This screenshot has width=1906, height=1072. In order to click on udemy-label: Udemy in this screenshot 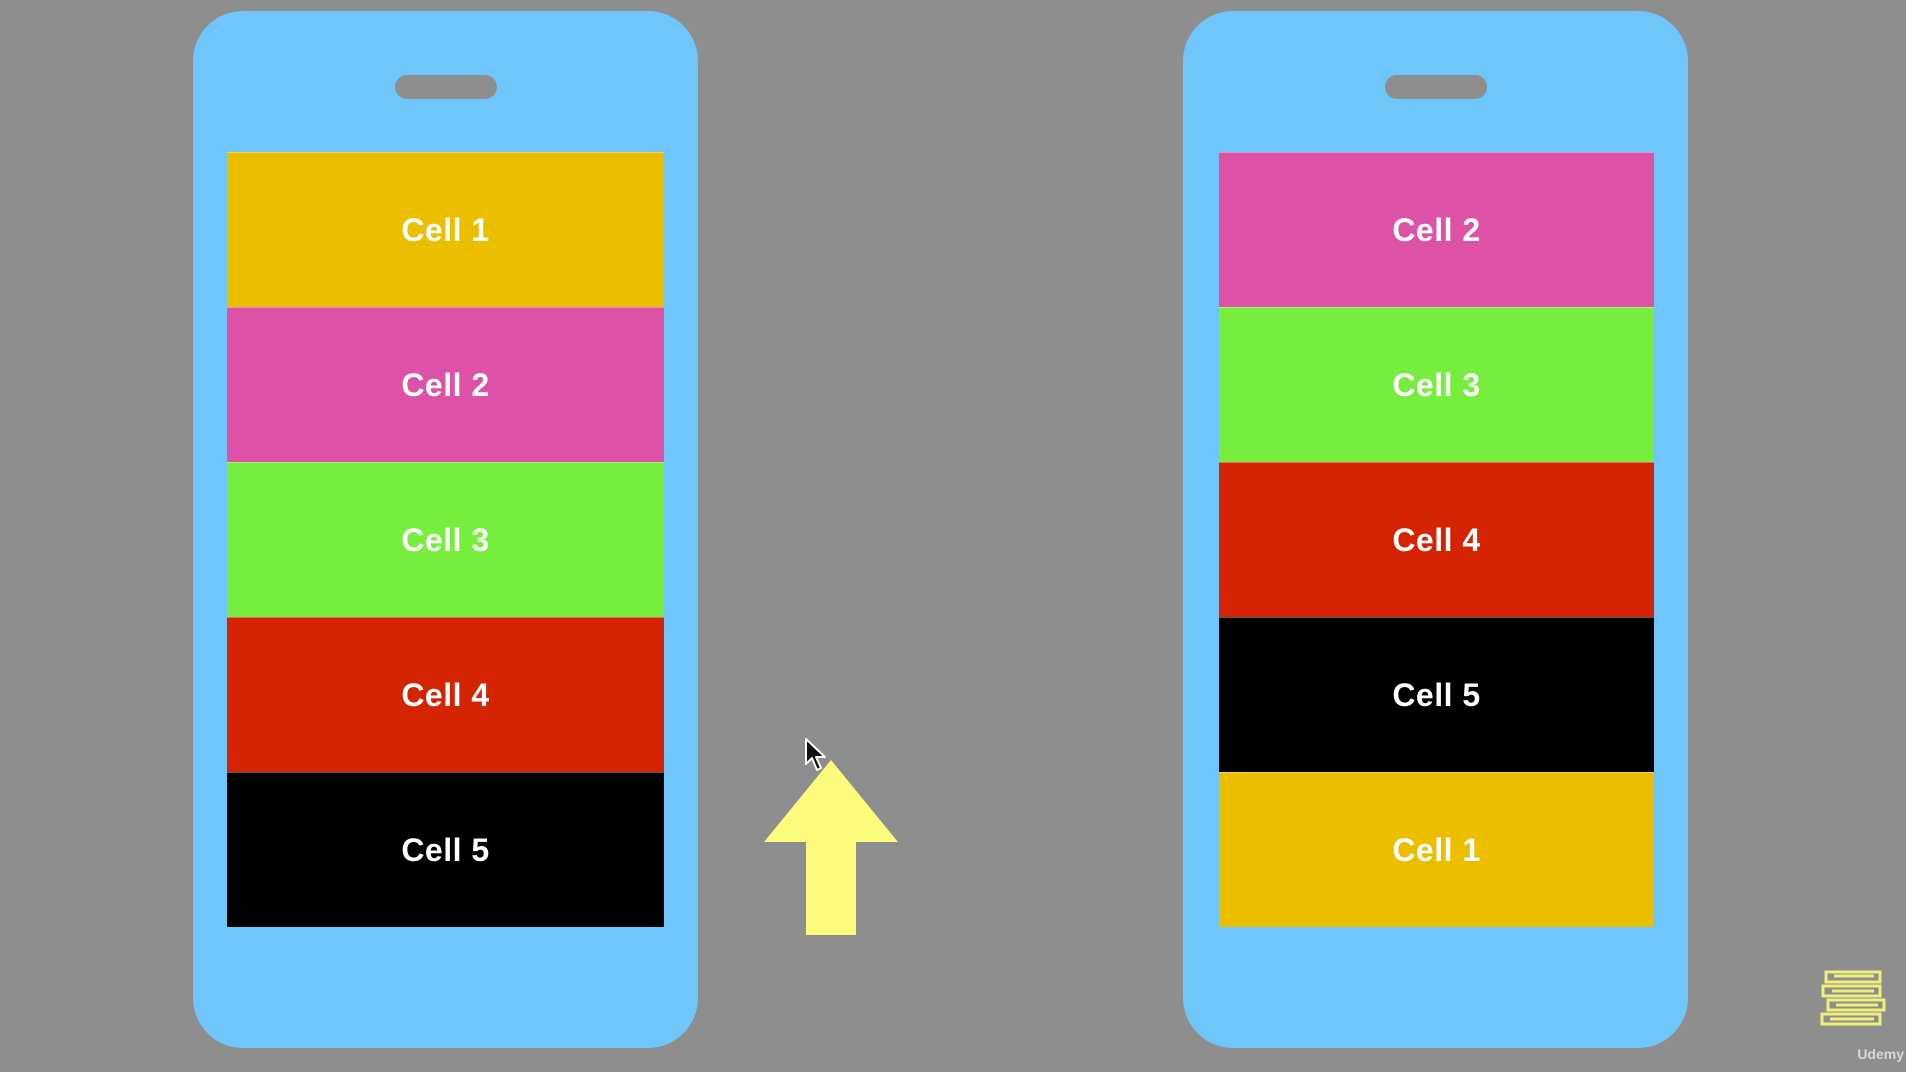, I will do `click(1880, 1054)`.